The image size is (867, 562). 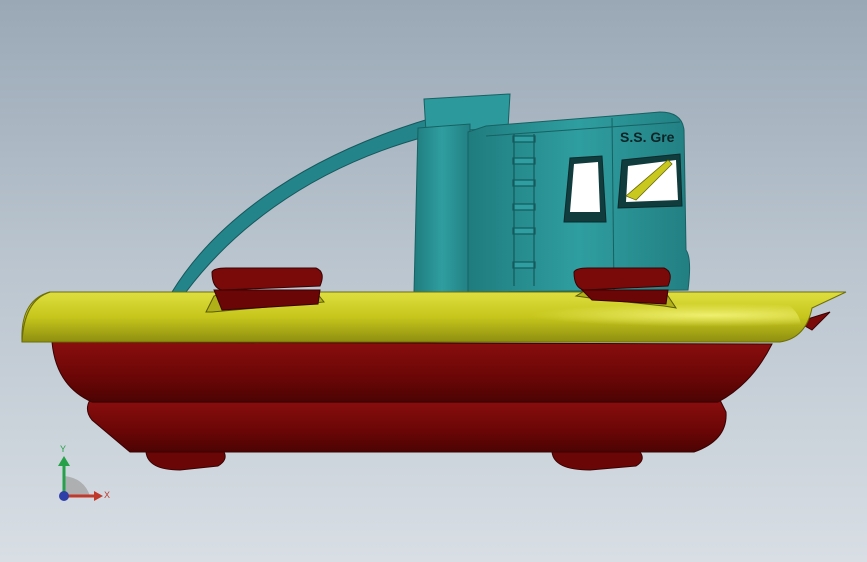 I want to click on triad-x-label: X, so click(x=107, y=495).